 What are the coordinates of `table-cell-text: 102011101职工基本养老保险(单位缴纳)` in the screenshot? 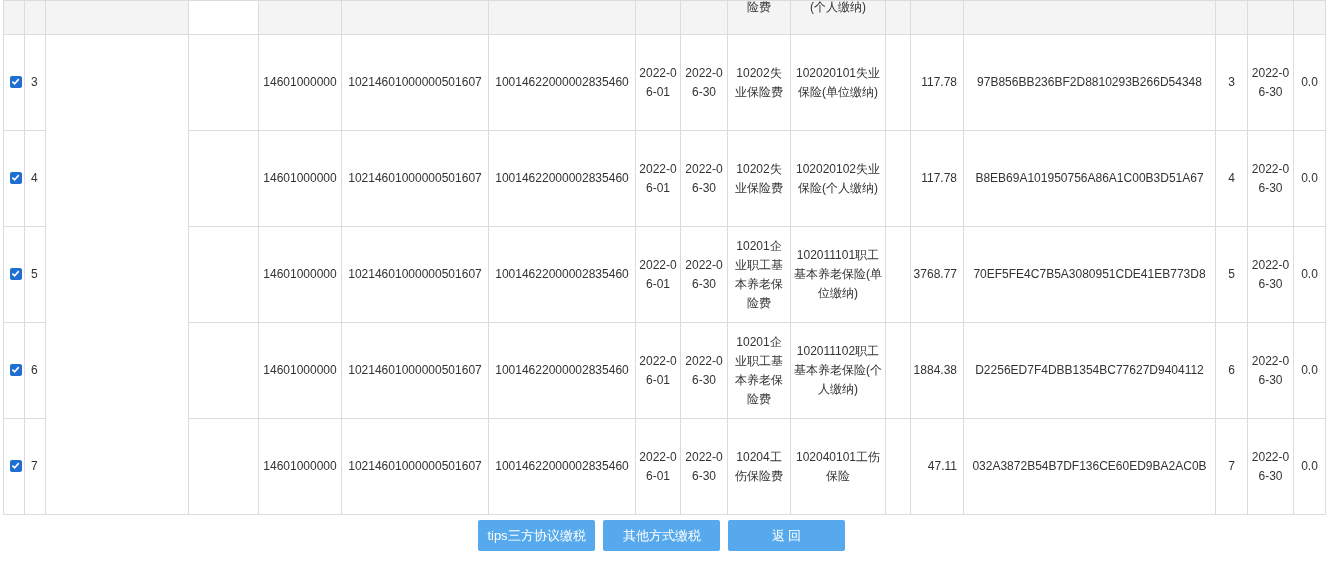 It's located at (838, 274).